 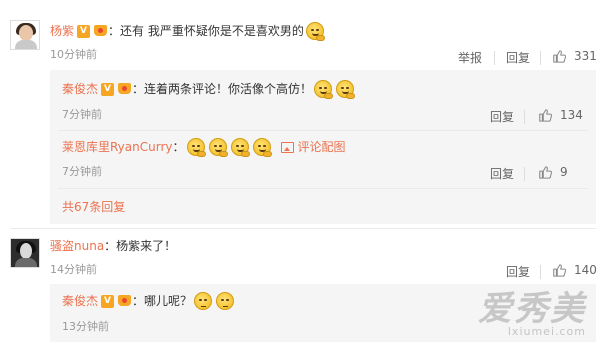 I want to click on comment-text: ：还有 我严重怀疑你是不是喜欢男的, so click(x=206, y=31).